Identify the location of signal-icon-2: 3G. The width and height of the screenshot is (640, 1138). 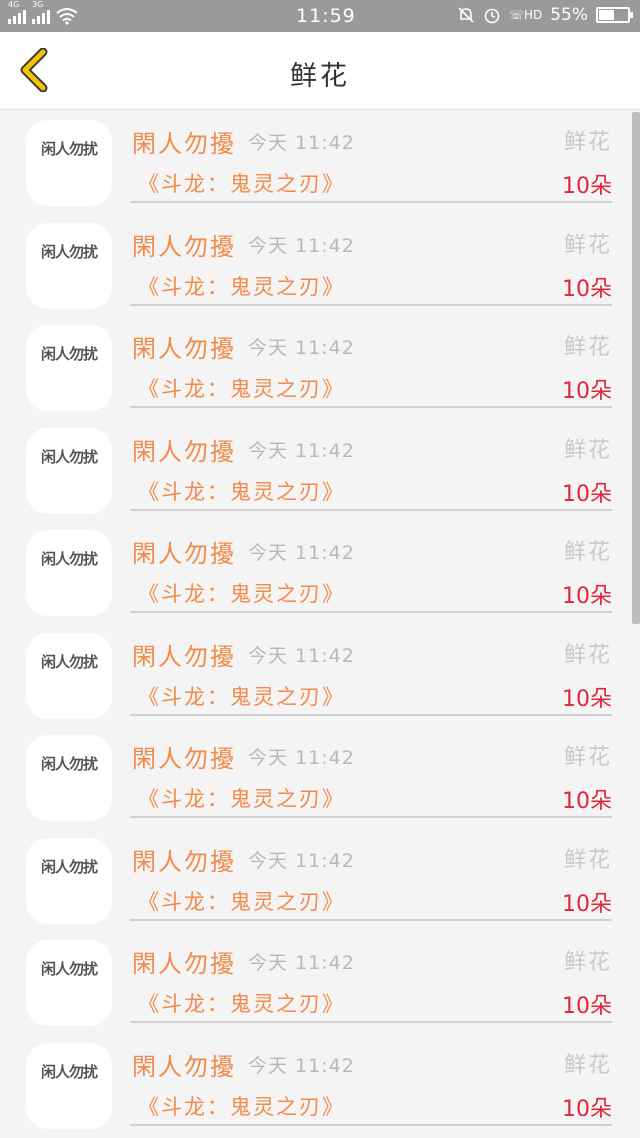
(41, 12).